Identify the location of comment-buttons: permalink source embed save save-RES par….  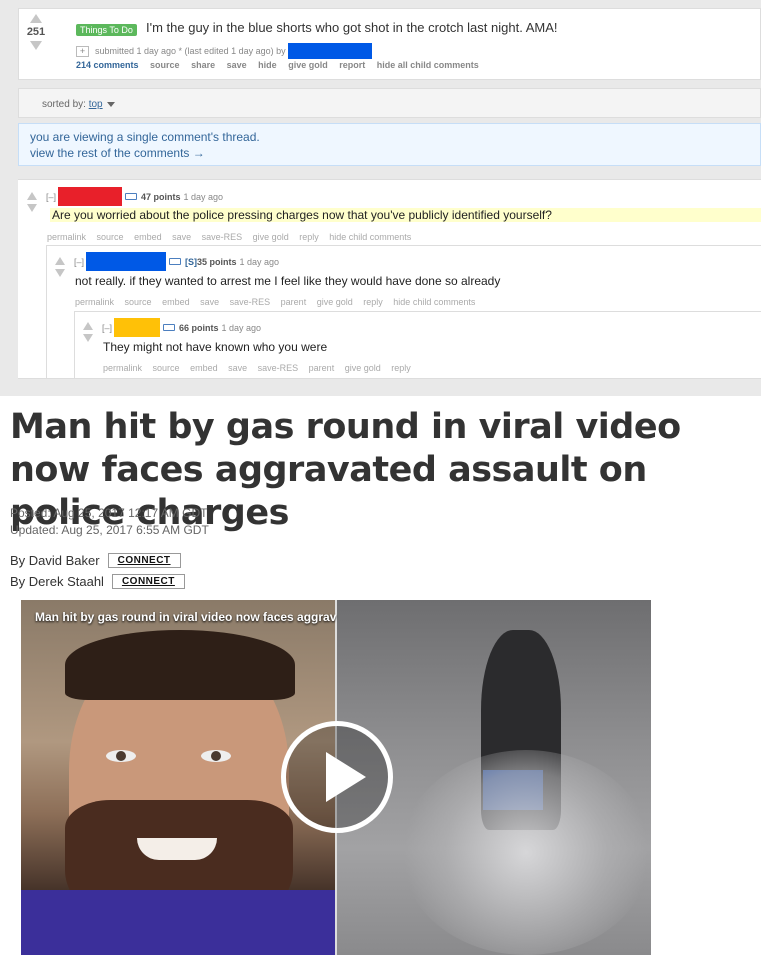
(279, 302).